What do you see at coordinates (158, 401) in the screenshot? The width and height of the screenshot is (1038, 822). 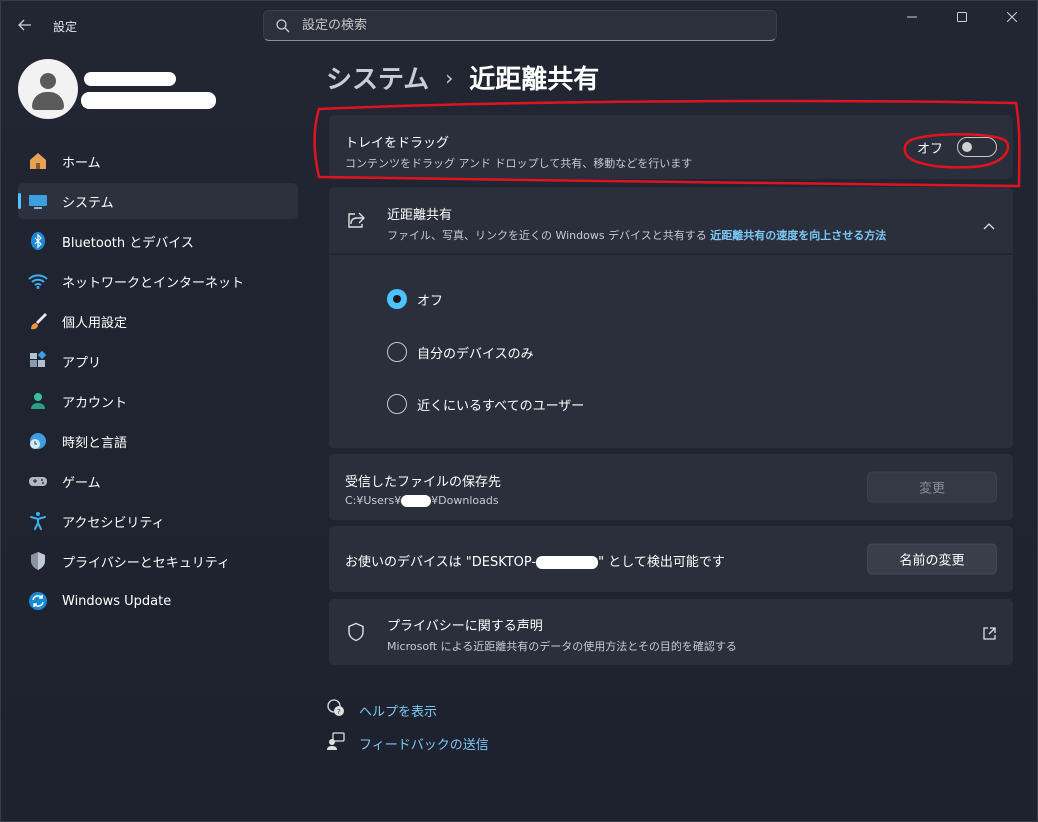 I see `sidebar-item-accounts: アカウント` at bounding box center [158, 401].